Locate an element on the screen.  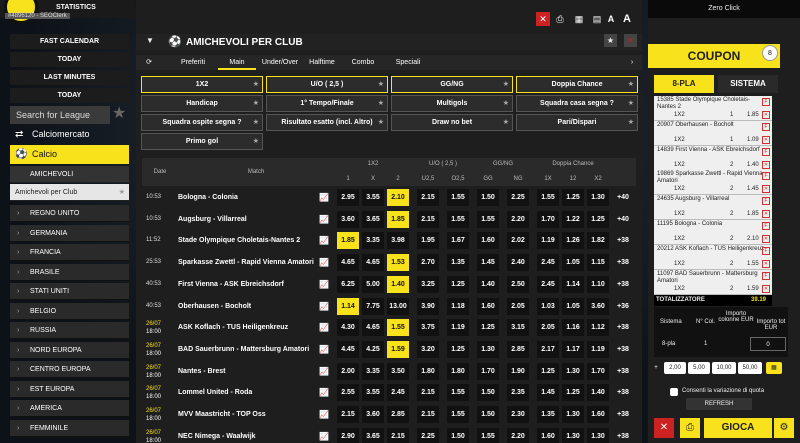
tab-sistema: SISTEMA is located at coordinates (748, 84).